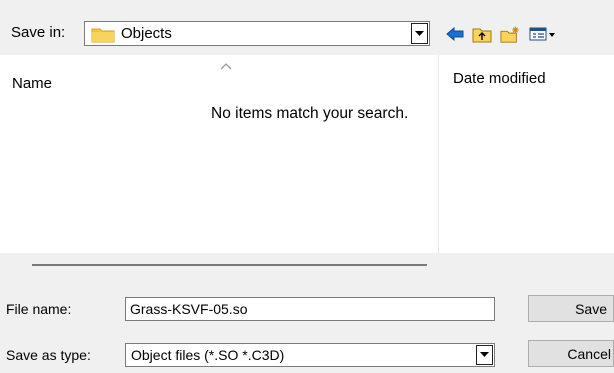  Describe the element at coordinates (310, 113) in the screenshot. I see `empty-list-message: No items match your search.` at that location.